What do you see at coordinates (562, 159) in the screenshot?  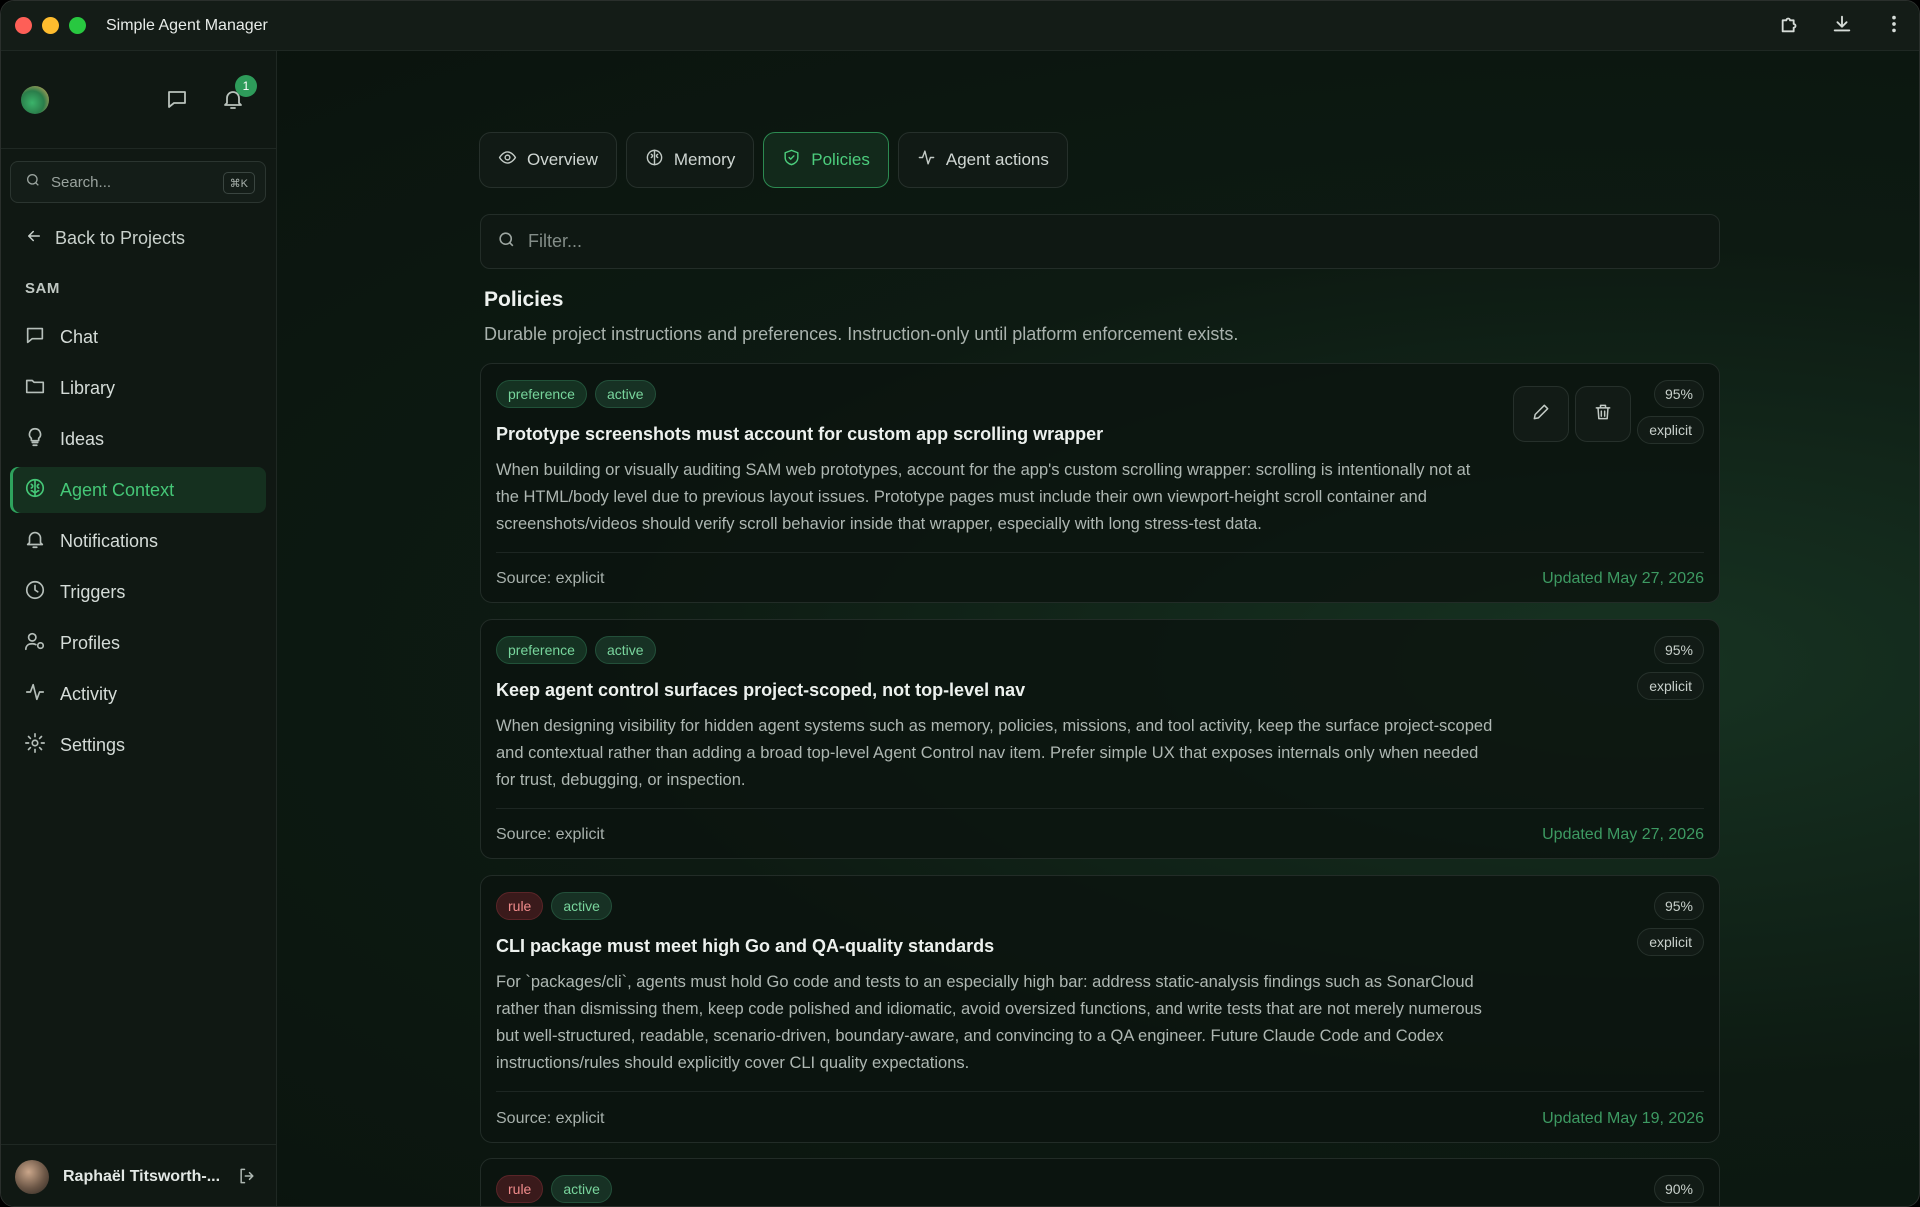 I see `tab-label: Overview` at bounding box center [562, 159].